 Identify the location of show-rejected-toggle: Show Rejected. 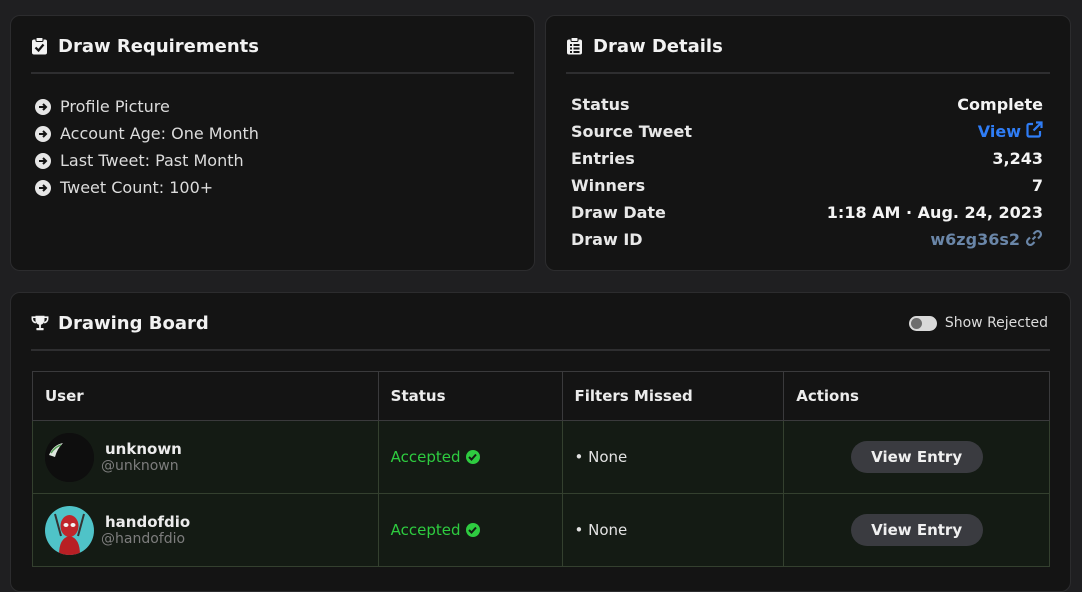
(978, 323).